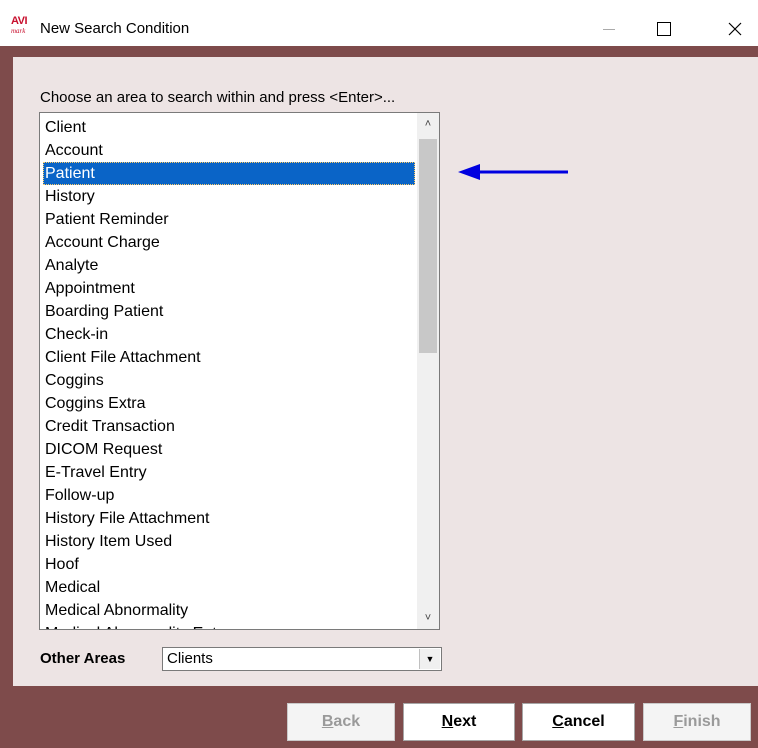 This screenshot has width=758, height=748. I want to click on dropdown-arrow-icon: ▼, so click(429, 659).